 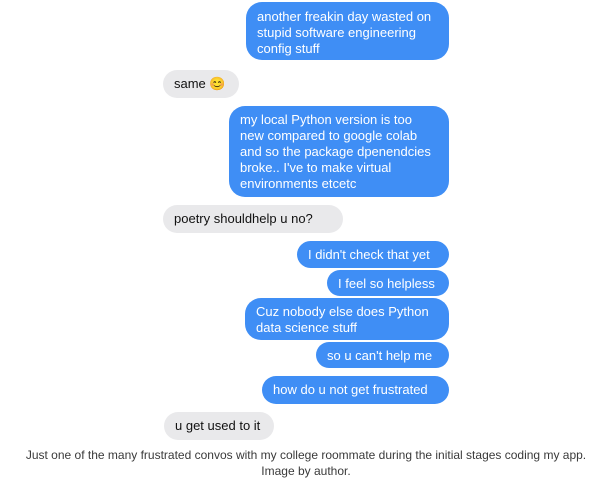 What do you see at coordinates (355, 390) in the screenshot?
I see `message-sent: how do u not get frustrated` at bounding box center [355, 390].